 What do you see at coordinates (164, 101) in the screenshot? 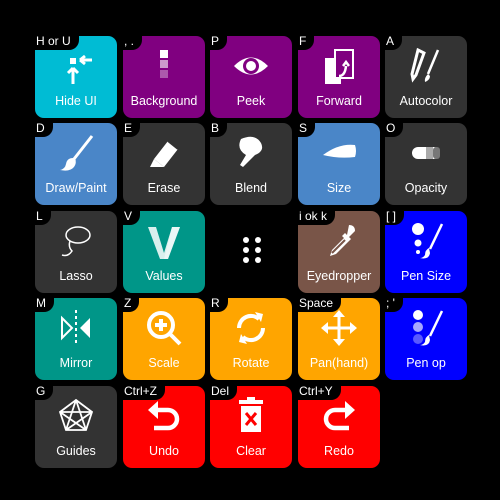
I see `tool-label: Background` at bounding box center [164, 101].